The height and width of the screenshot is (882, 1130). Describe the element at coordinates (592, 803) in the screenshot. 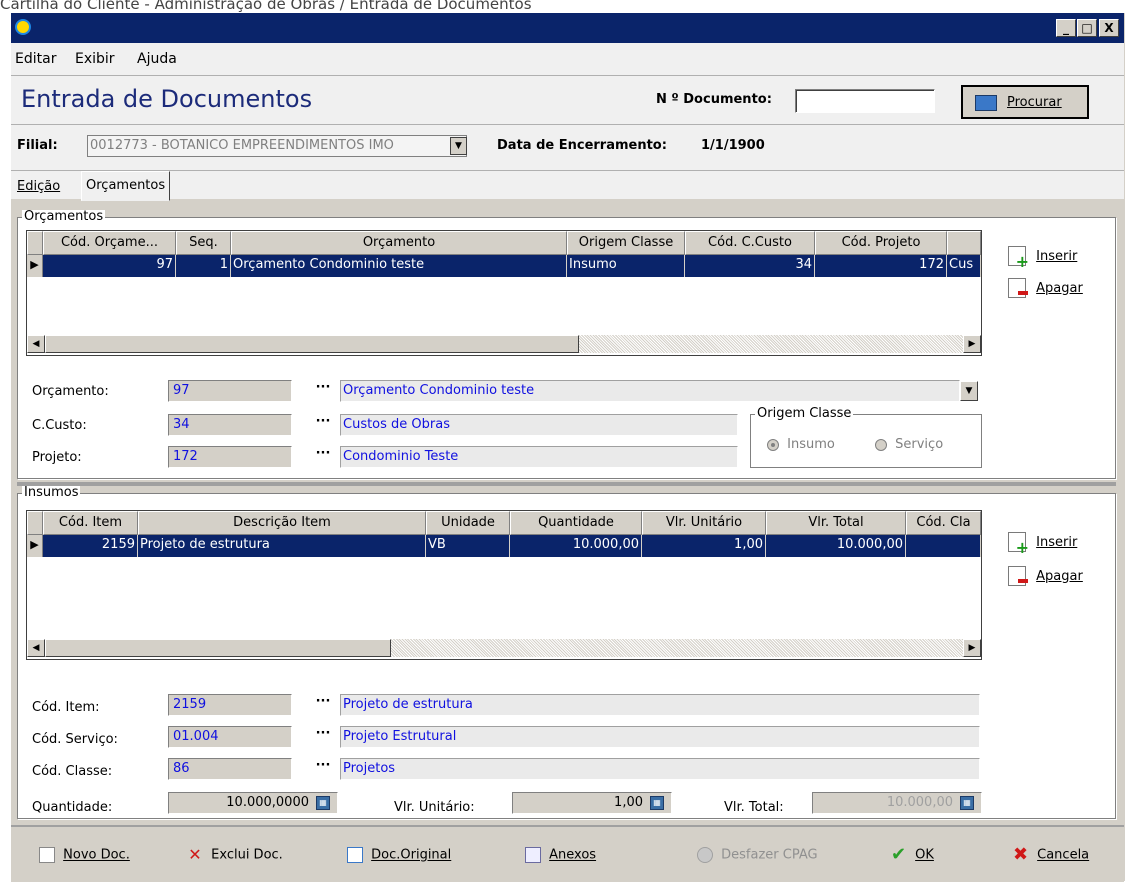

I see `unitario-input: 1,00` at that location.